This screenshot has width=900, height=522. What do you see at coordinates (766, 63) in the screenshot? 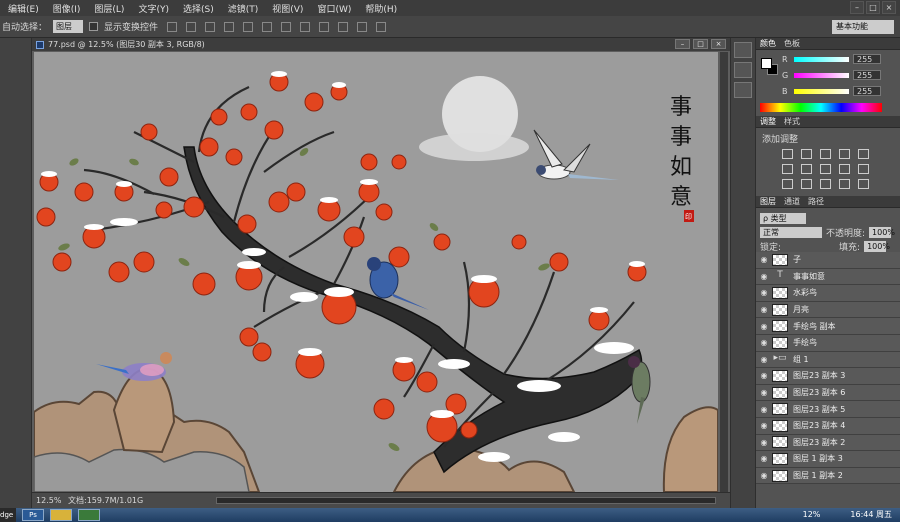
I see `foreground-color-swatch` at bounding box center [766, 63].